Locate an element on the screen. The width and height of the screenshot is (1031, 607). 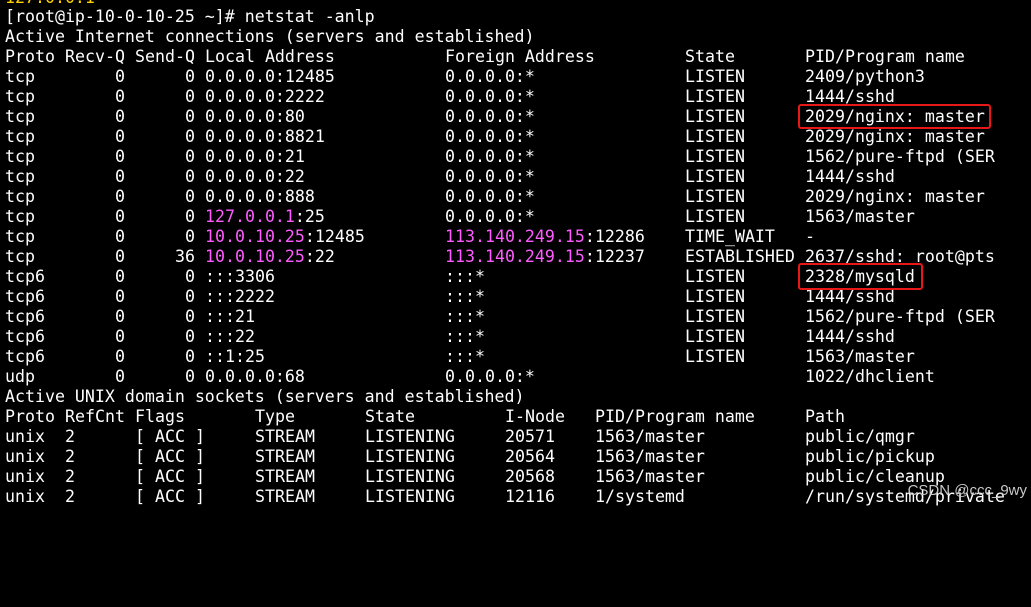
ip-address: 113.140.249.15 is located at coordinates (515, 236).